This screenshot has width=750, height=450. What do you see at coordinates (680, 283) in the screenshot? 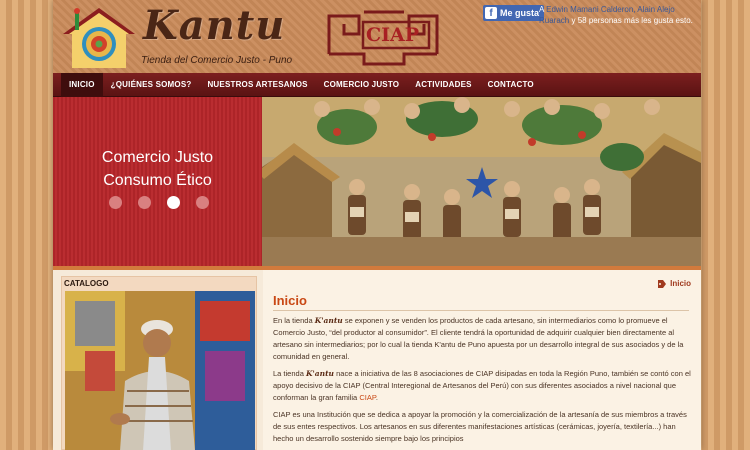
I see `breadcrumb-current: Inicio` at bounding box center [680, 283].